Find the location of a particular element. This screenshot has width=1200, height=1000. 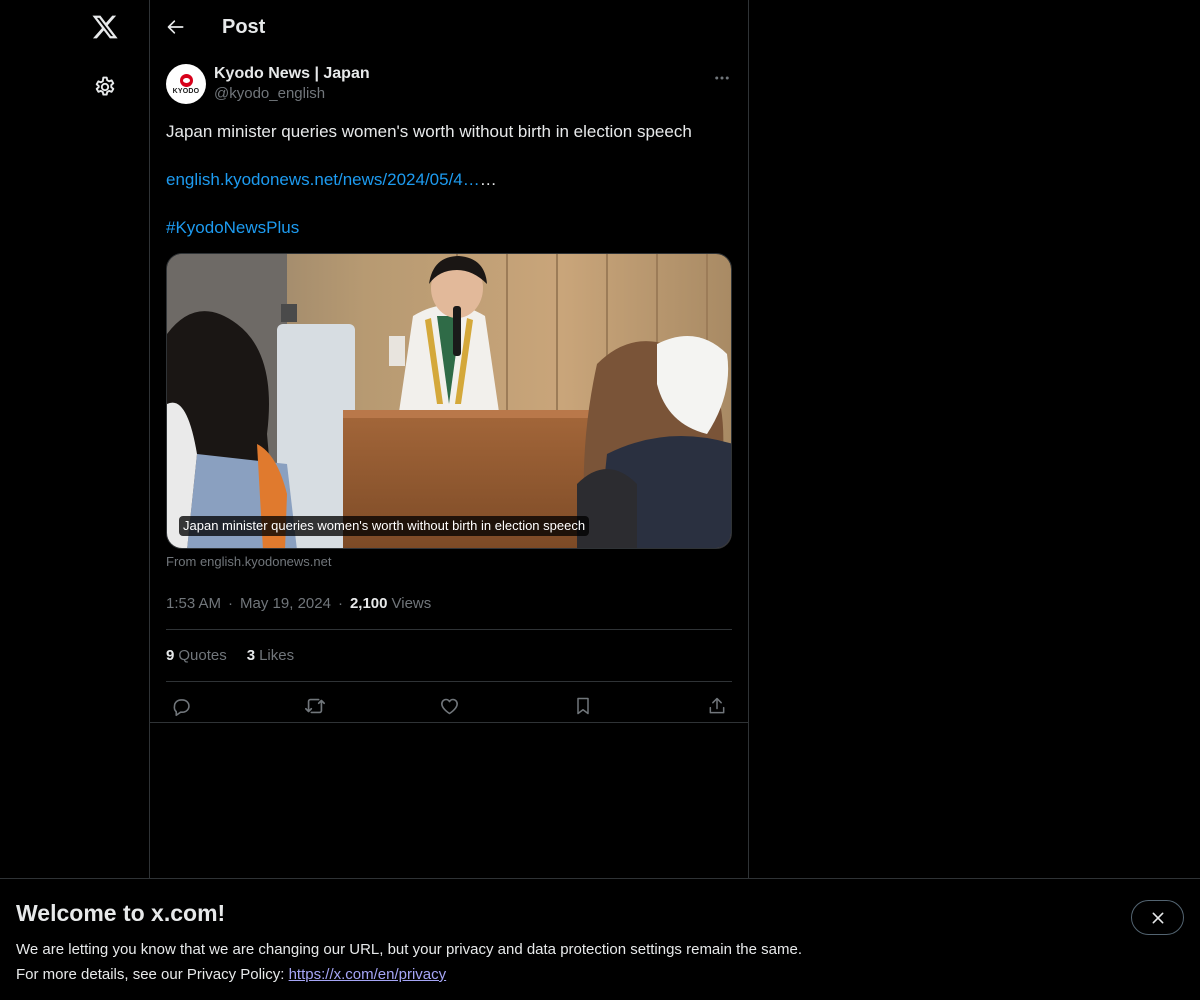

quotes-stat: 9 Quotes is located at coordinates (196, 655).